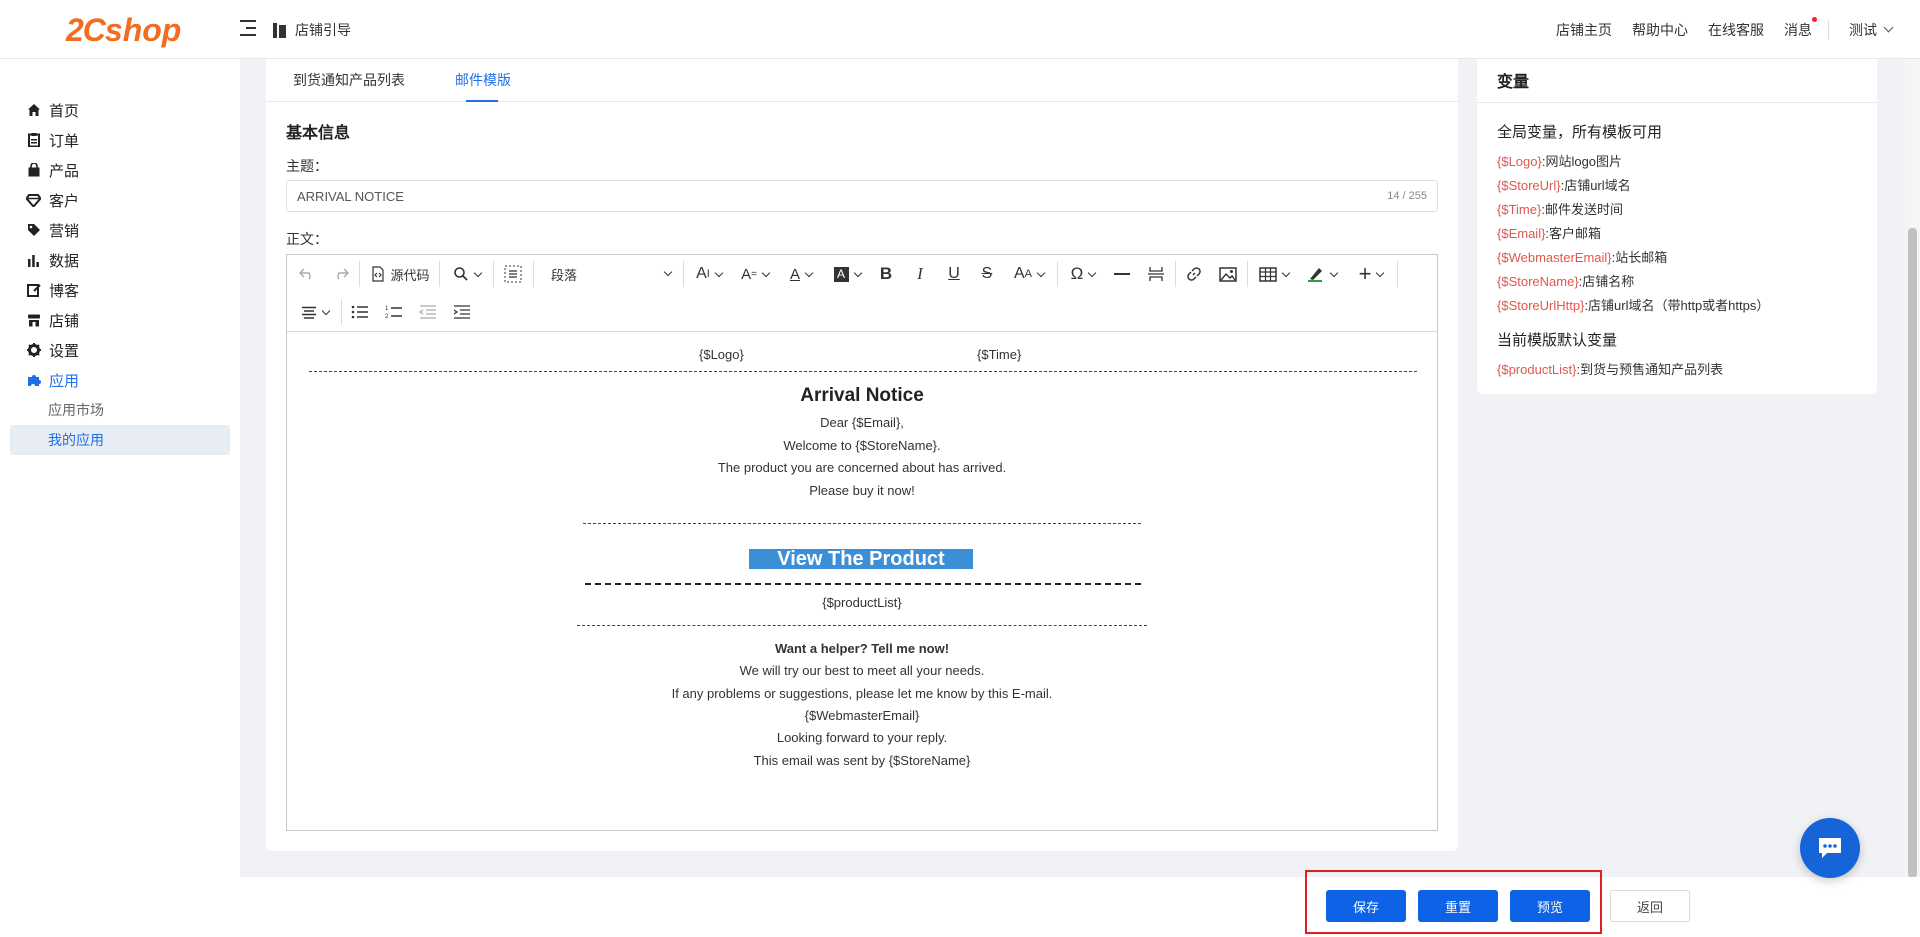  What do you see at coordinates (1519, 209) in the screenshot?
I see `variable-key: {$Time}` at bounding box center [1519, 209].